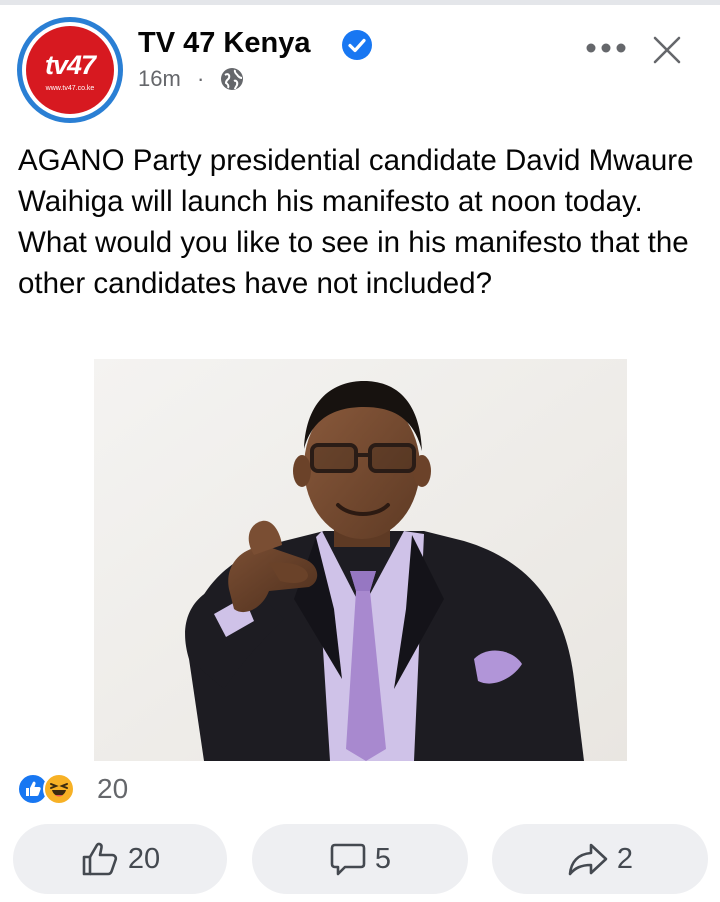 The image size is (720, 902). What do you see at coordinates (606, 48) in the screenshot?
I see `more-options-icon` at bounding box center [606, 48].